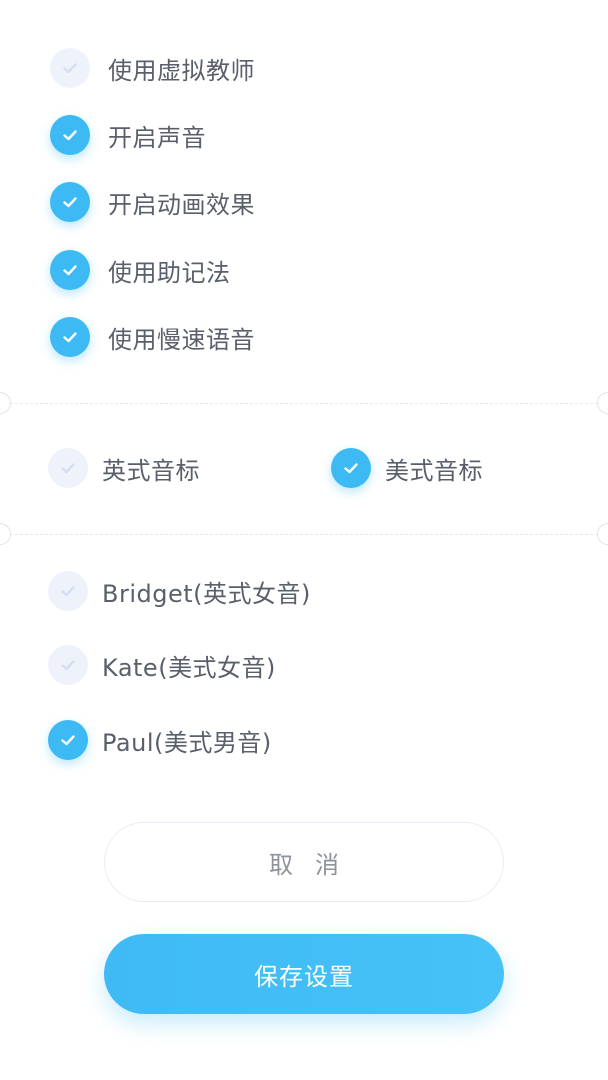 This screenshot has width=608, height=1080. I want to click on checkbox-sound, so click(70, 135).